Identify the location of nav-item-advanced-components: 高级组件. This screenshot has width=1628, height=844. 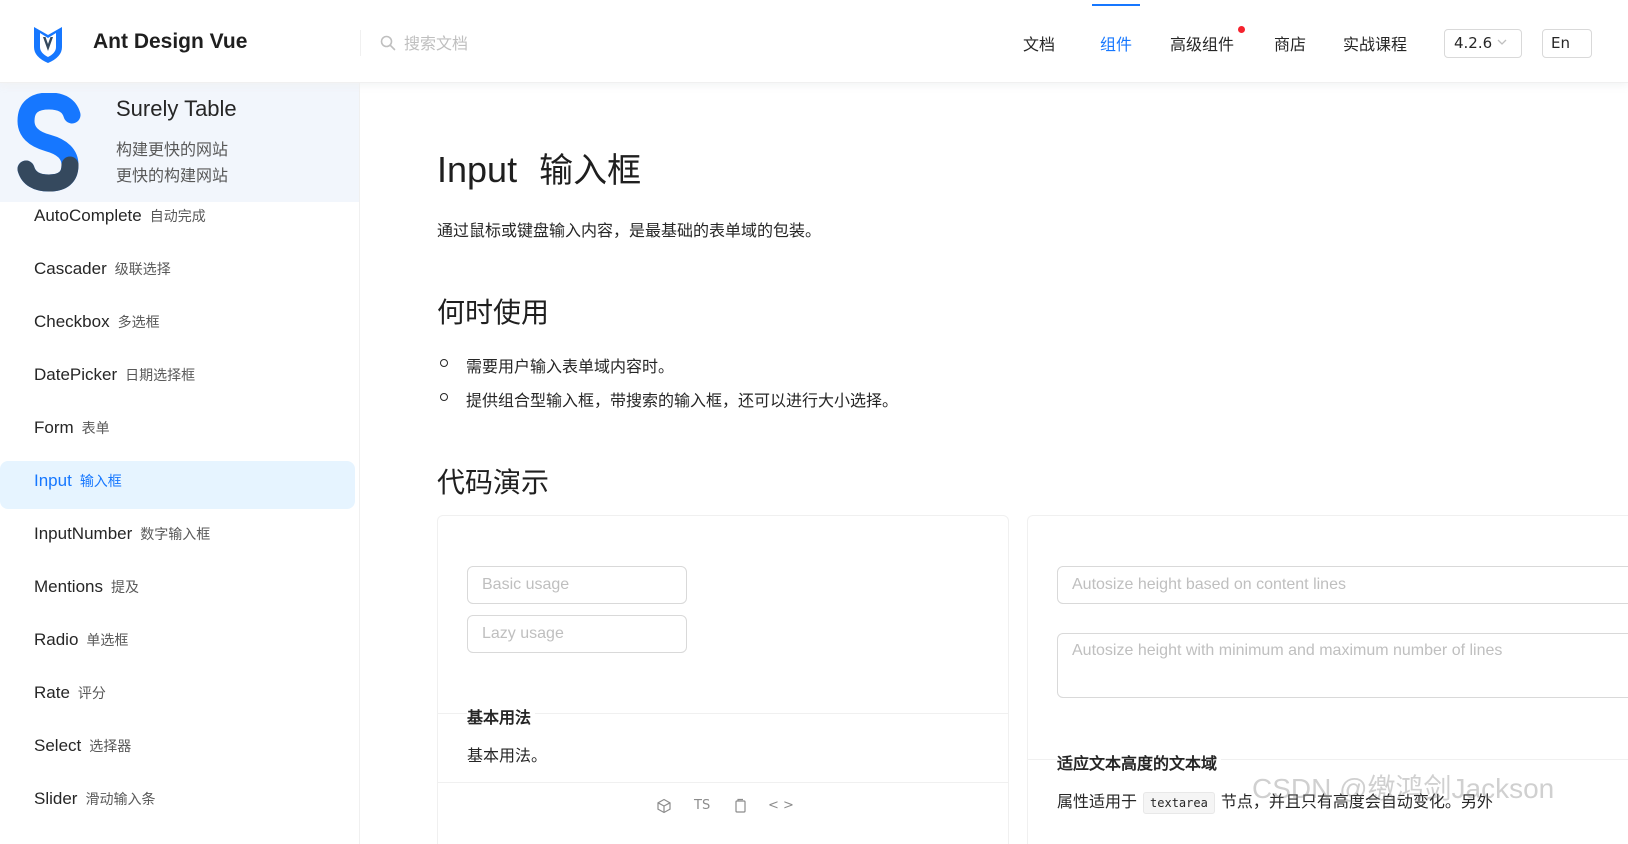
(1202, 43).